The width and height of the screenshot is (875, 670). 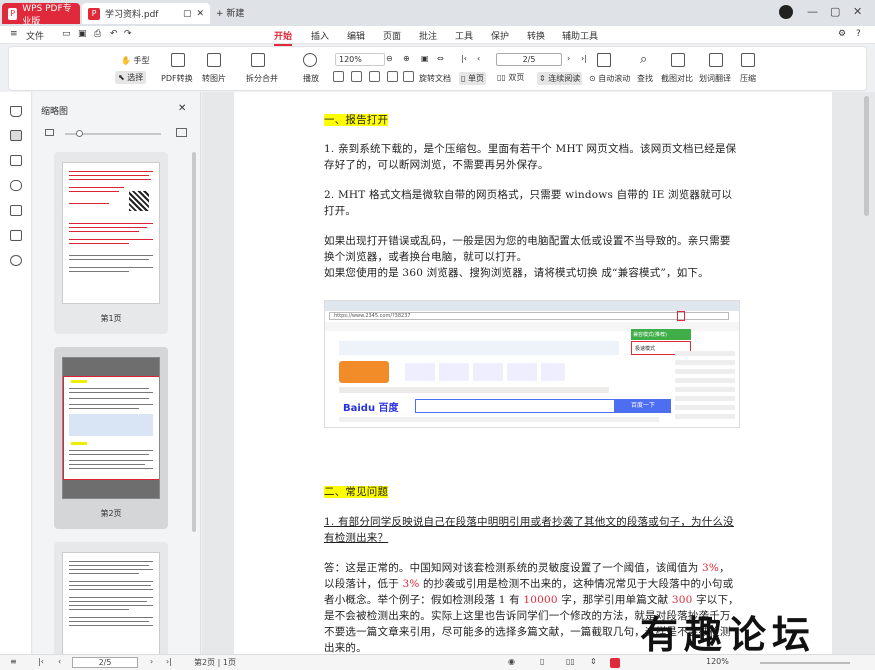 What do you see at coordinates (200, 14) in the screenshot?
I see `close-tab-icon: ✕` at bounding box center [200, 14].